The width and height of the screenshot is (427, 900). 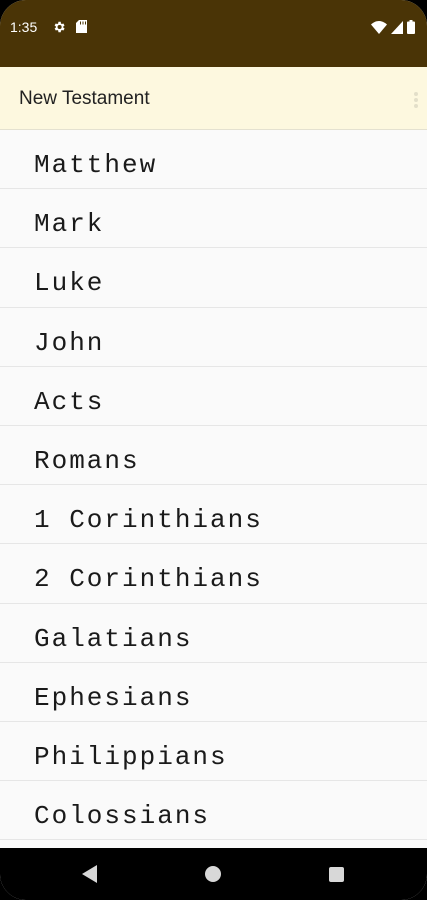 I want to click on status-right-icons, so click(x=393, y=27).